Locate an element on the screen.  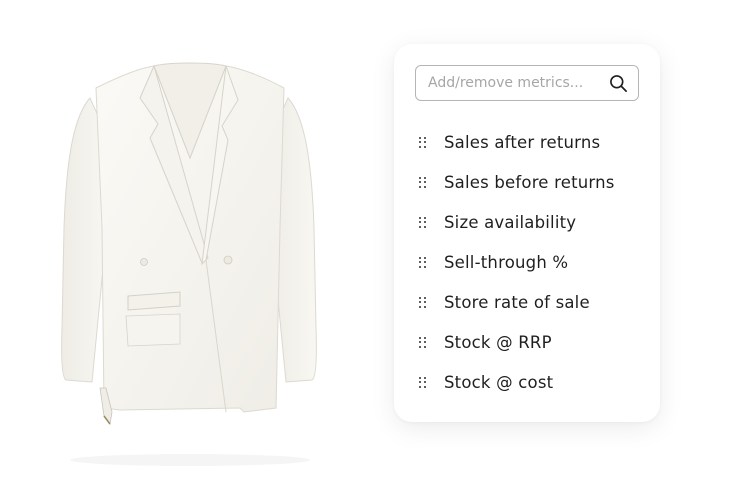
metric-item-stock-cost: Stock @ cost is located at coordinates (527, 382).